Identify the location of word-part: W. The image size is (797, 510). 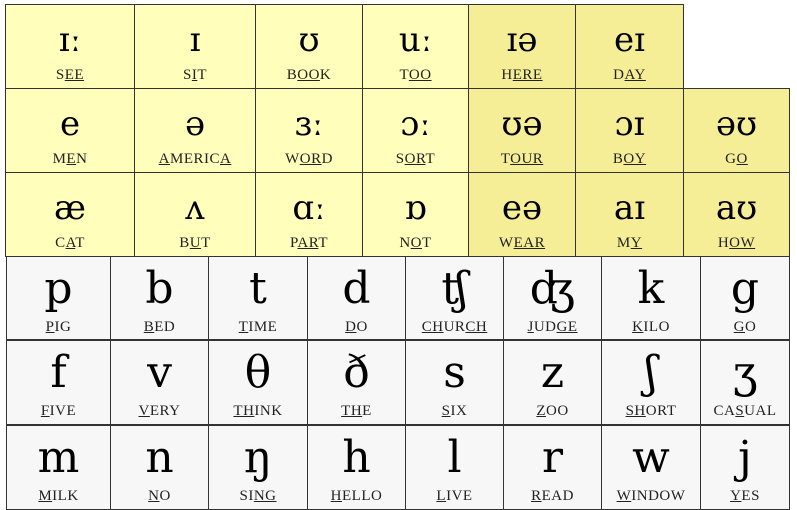
(292, 159).